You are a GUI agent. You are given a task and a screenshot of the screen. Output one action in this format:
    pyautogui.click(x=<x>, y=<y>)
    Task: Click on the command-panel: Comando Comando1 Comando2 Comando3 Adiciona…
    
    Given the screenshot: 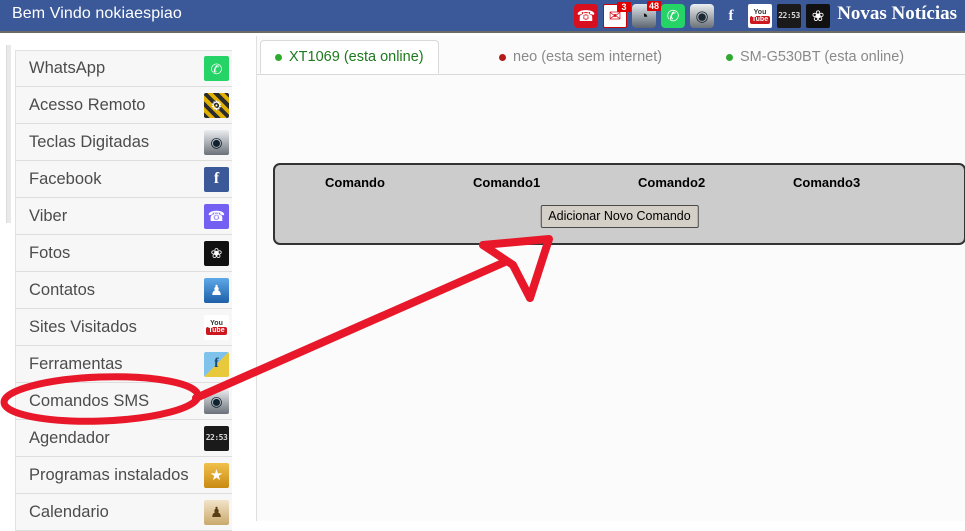 What is the action you would take?
    pyautogui.click(x=619, y=204)
    